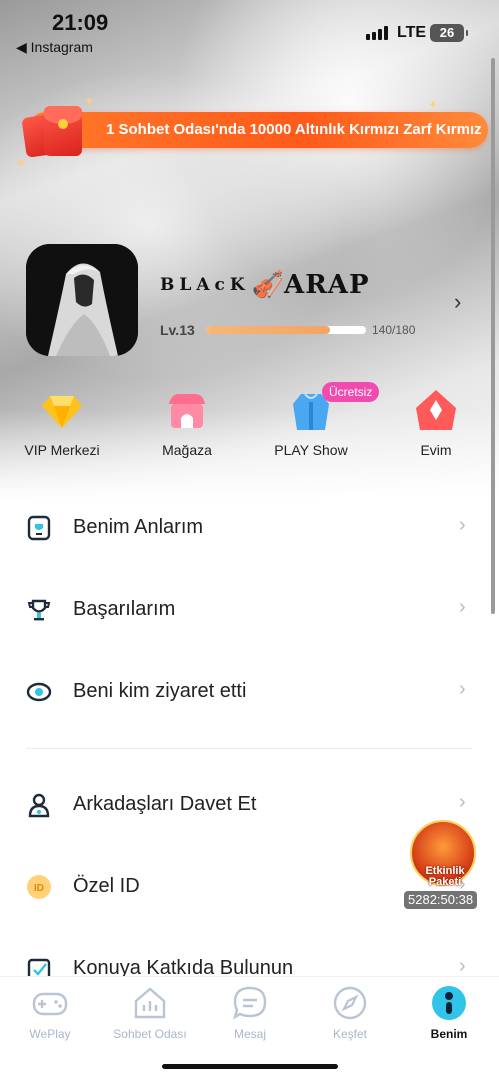 The image size is (499, 1080). What do you see at coordinates (62, 410) in the screenshot?
I see `diamond-icon` at bounding box center [62, 410].